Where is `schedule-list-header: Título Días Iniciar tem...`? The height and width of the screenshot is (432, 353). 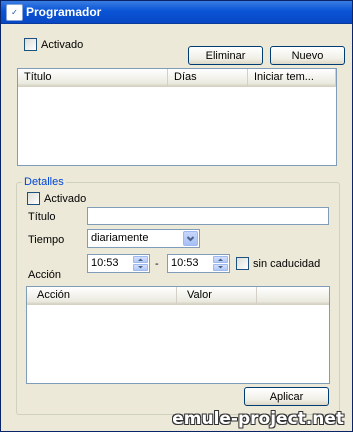 schedule-list-header: Título Días Iniciar tem... is located at coordinates (177, 78).